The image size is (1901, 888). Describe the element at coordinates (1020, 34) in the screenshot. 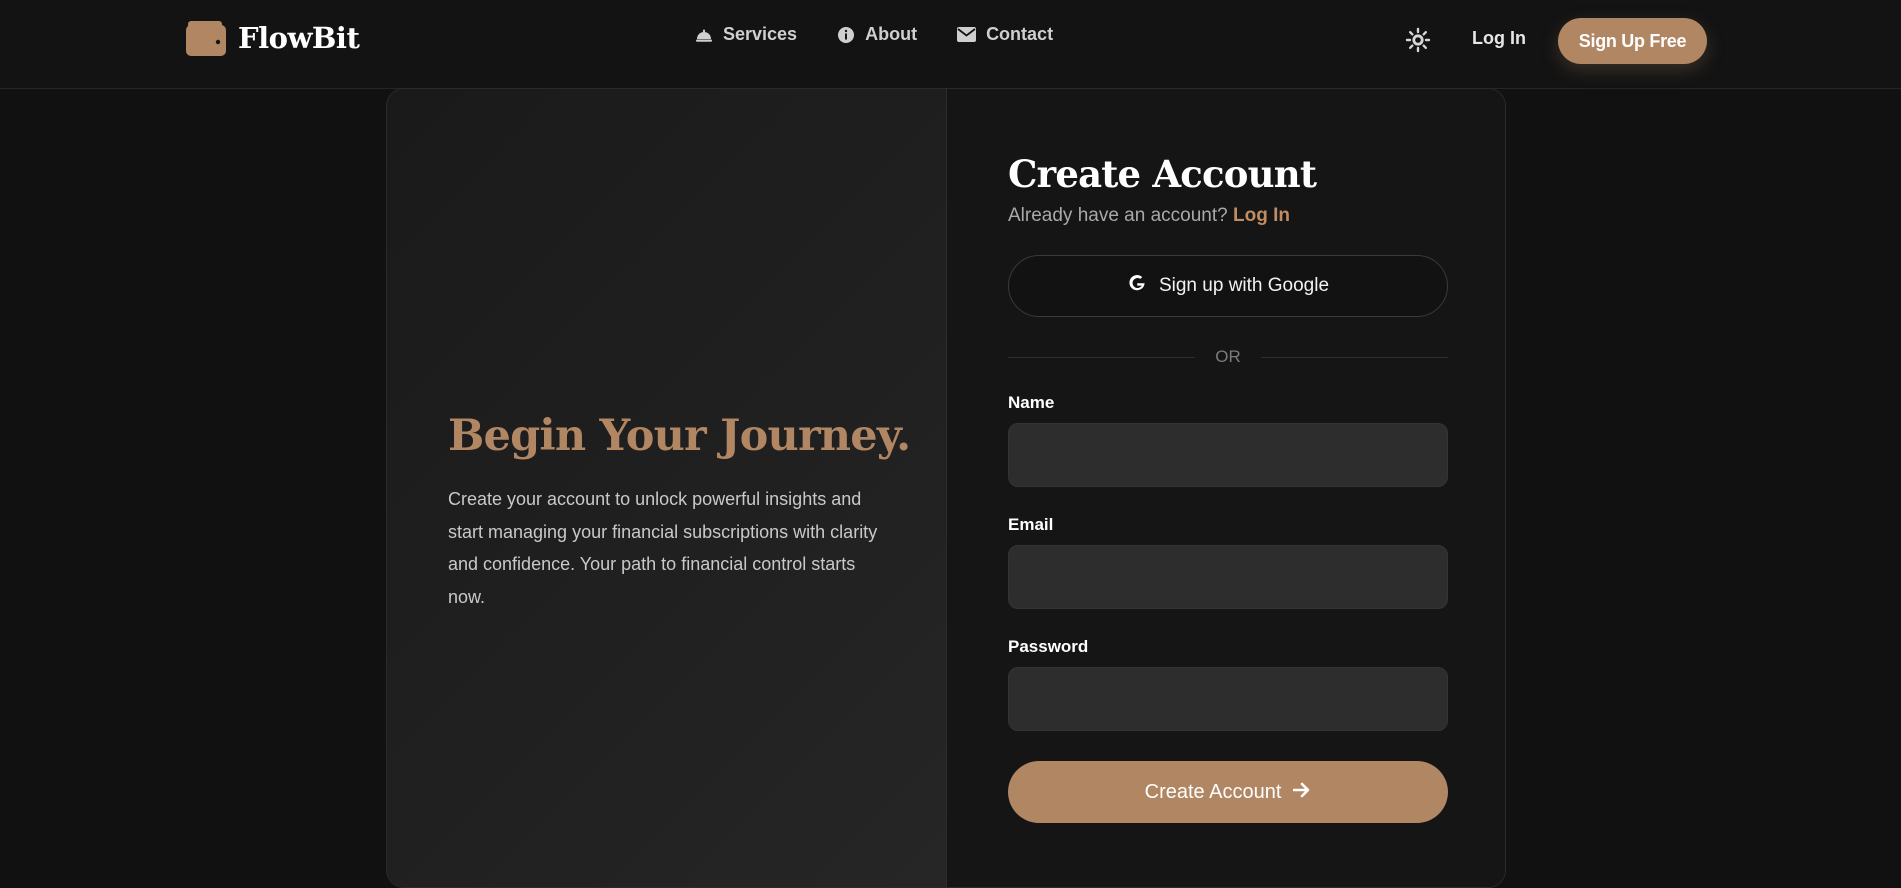

I see `nav-label-contact: Contact` at that location.